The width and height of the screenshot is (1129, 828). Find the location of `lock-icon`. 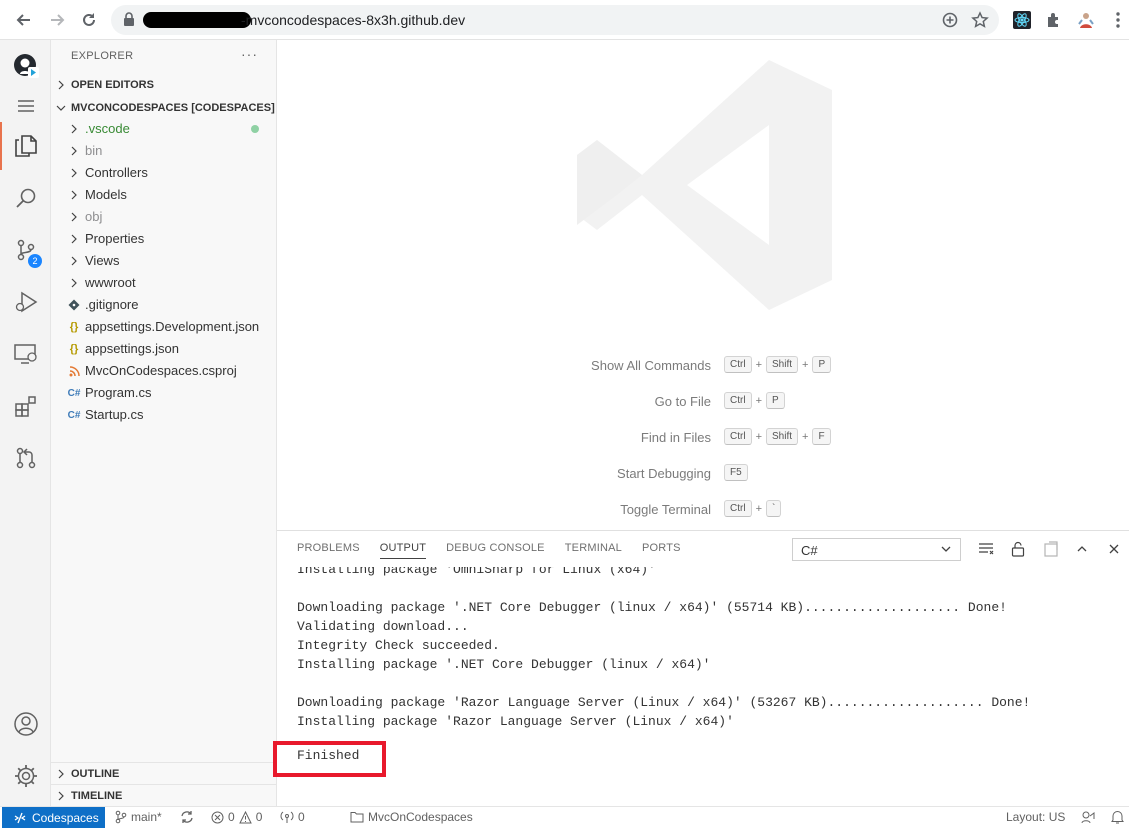

lock-icon is located at coordinates (129, 20).